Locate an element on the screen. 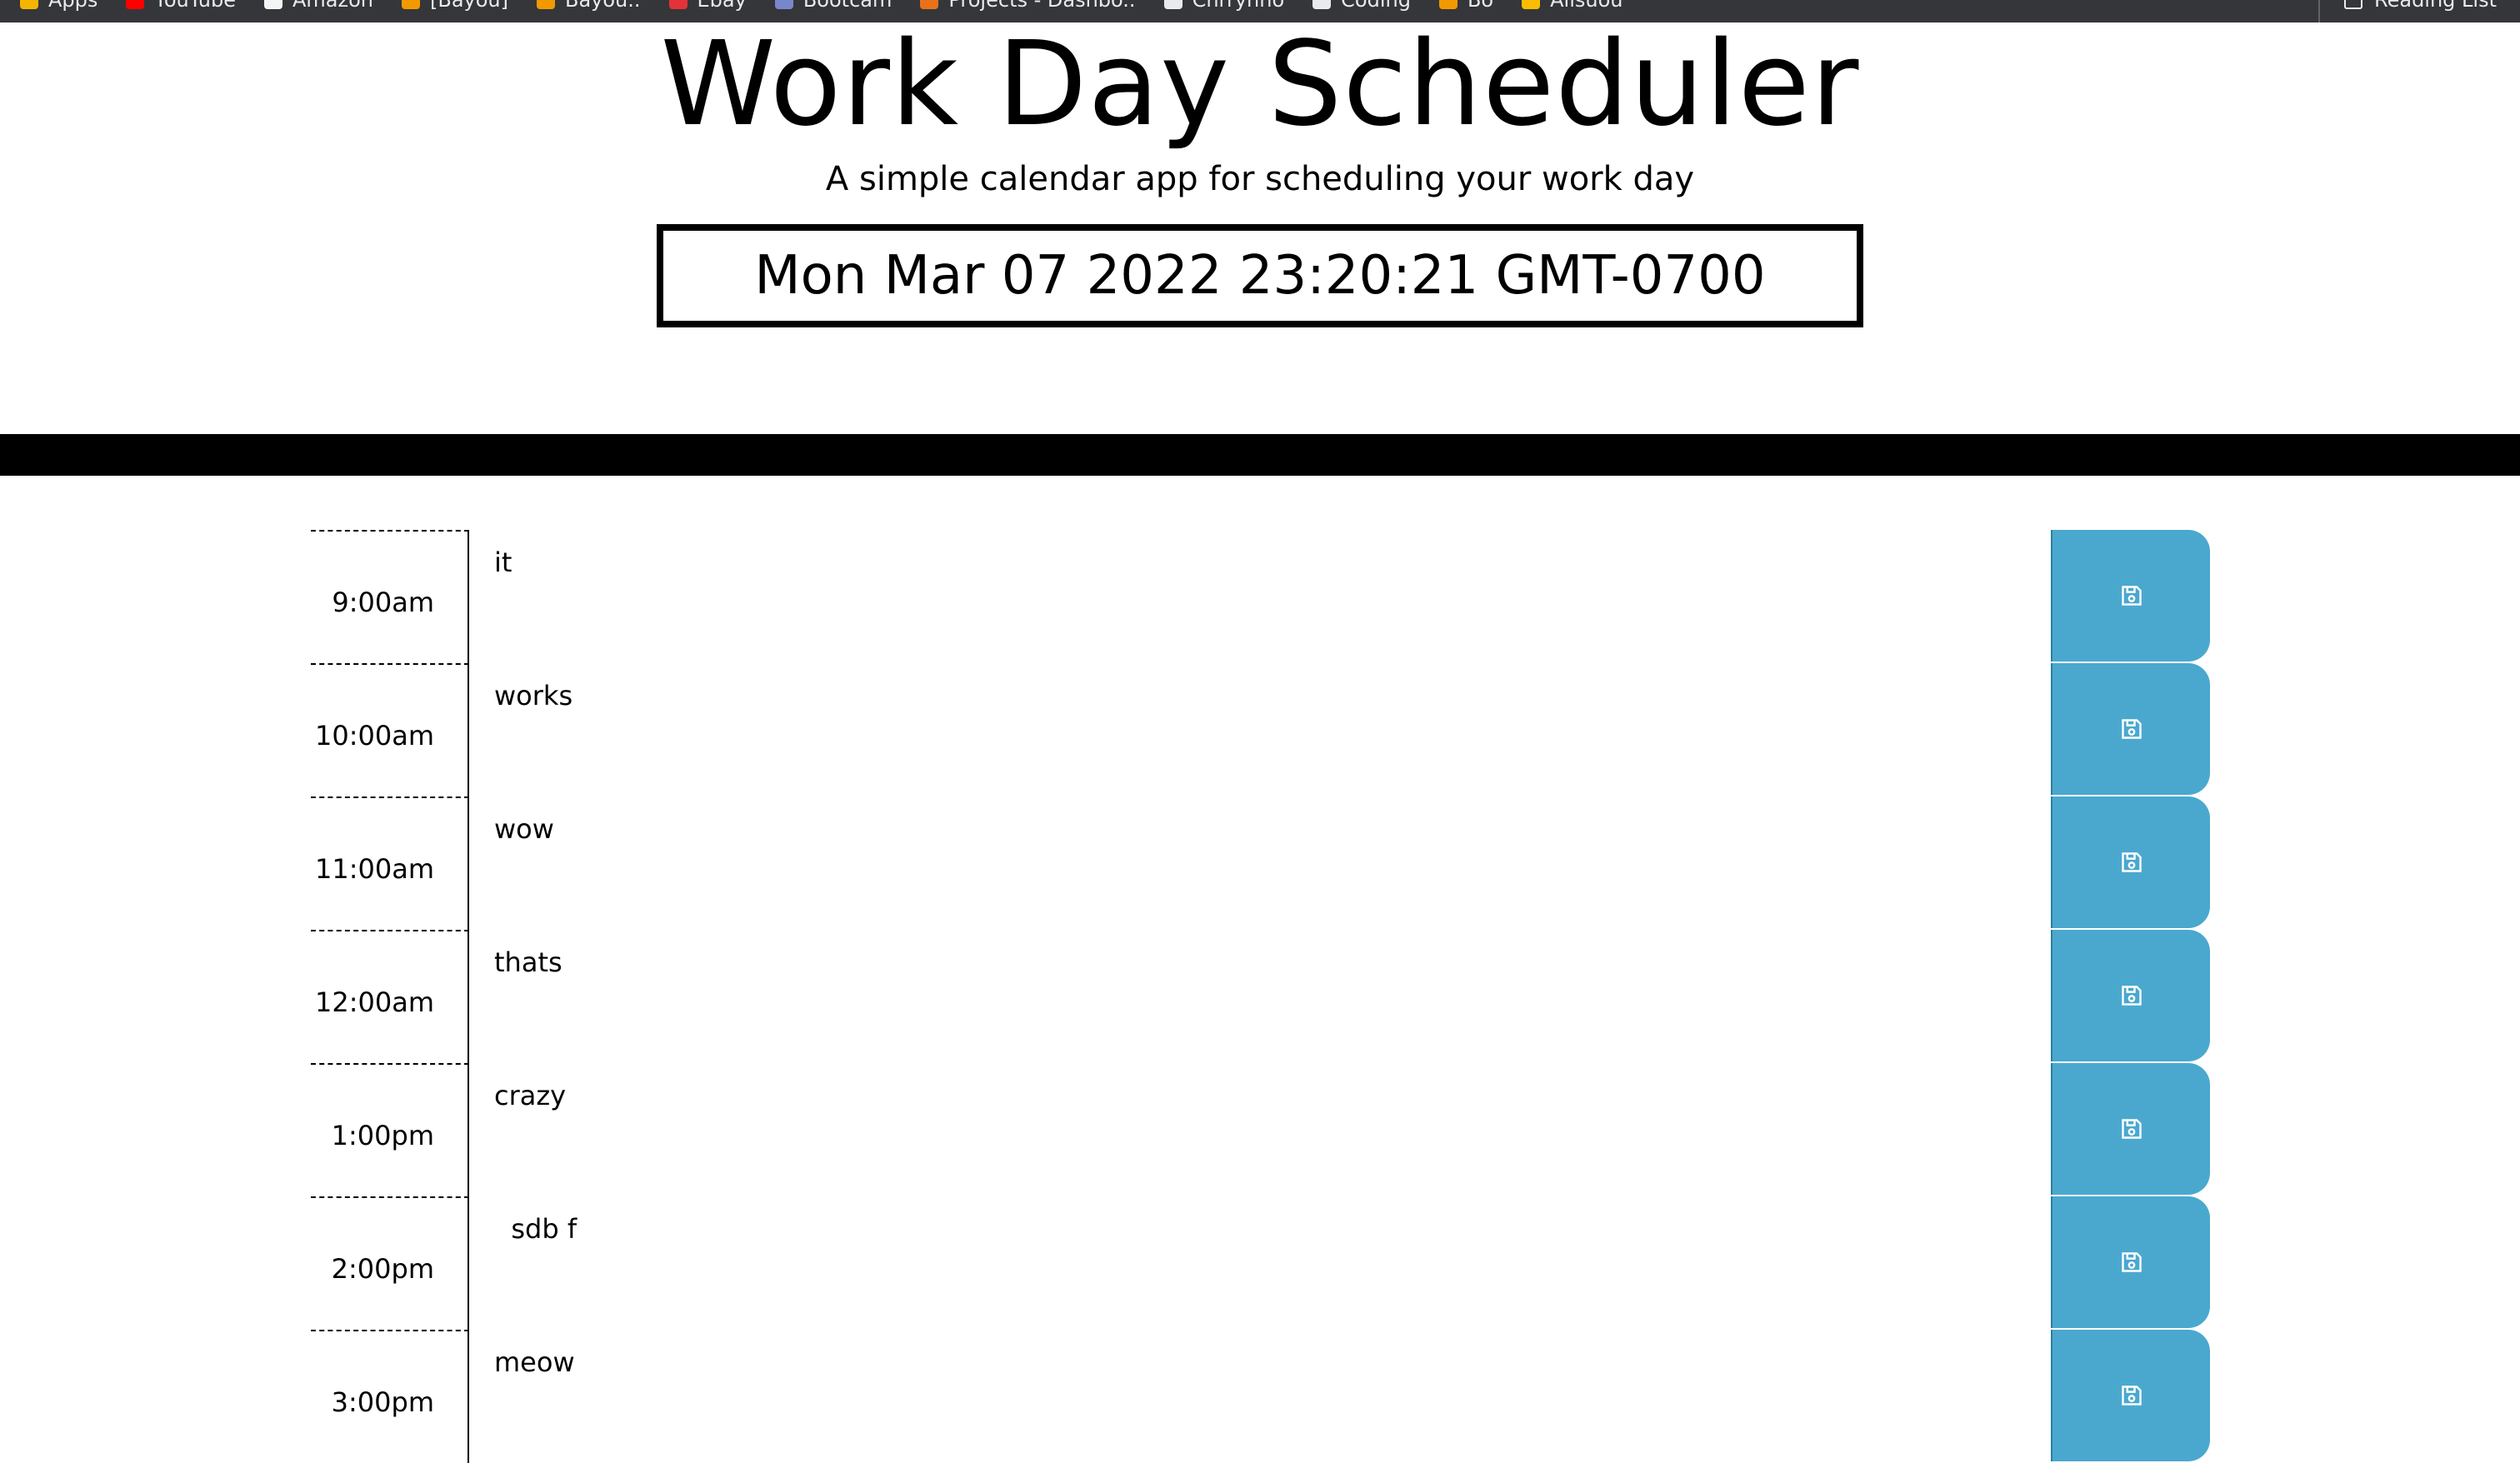  page-title: Work Day Scheduler is located at coordinates (1260, 84).